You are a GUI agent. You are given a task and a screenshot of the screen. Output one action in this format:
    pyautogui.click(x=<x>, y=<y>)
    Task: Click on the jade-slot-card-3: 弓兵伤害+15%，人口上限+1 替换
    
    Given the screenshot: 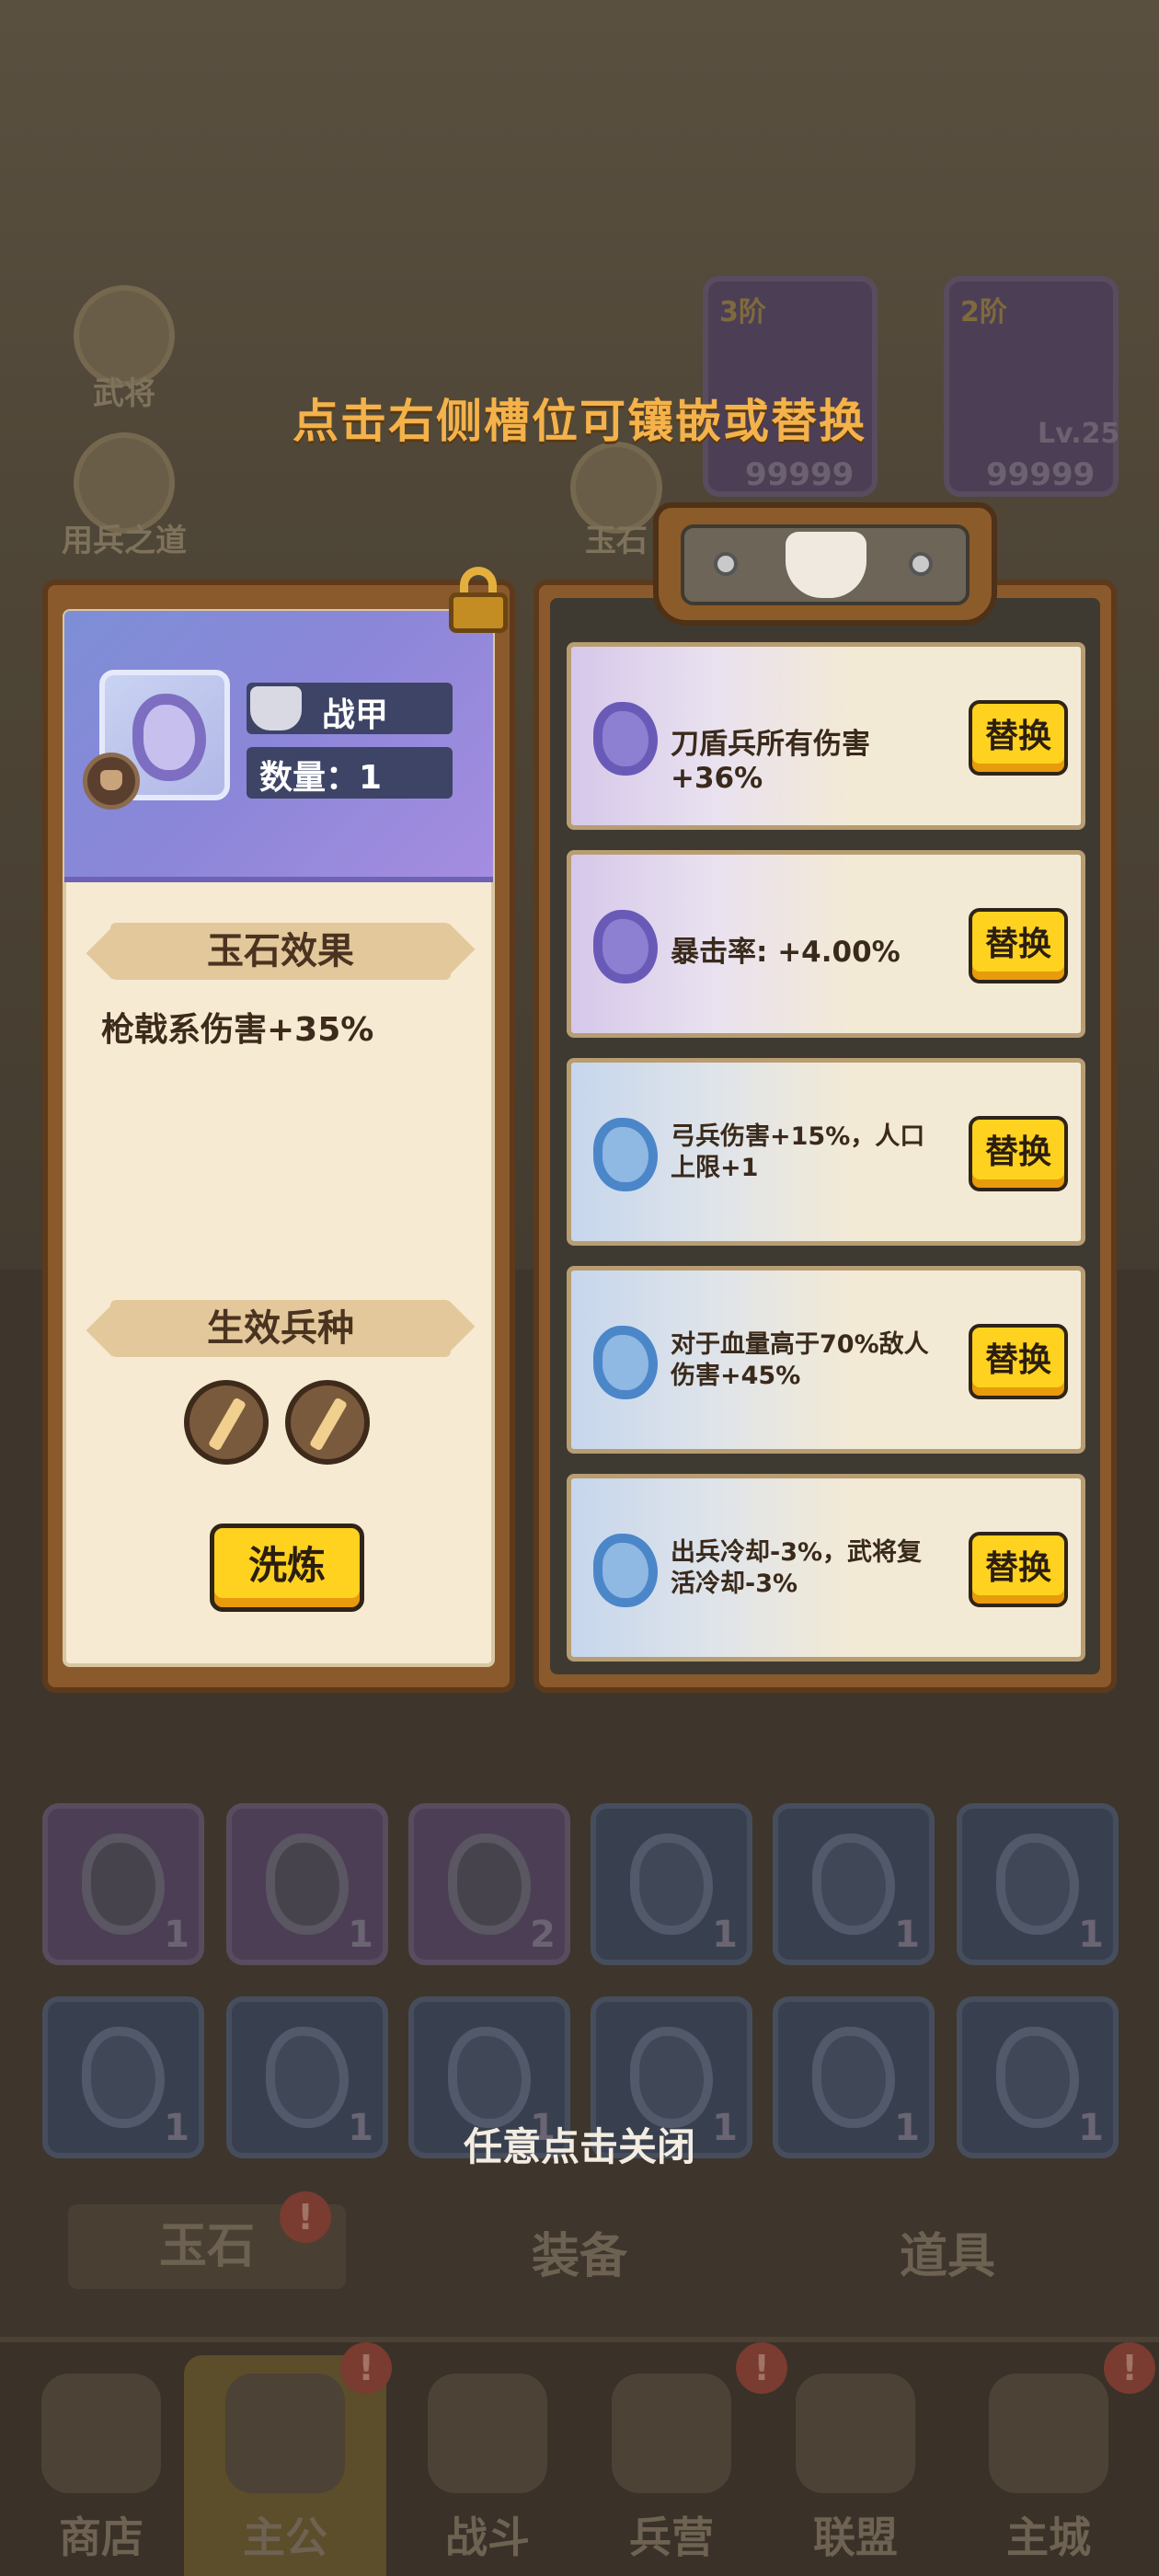 What is the action you would take?
    pyautogui.click(x=826, y=1152)
    